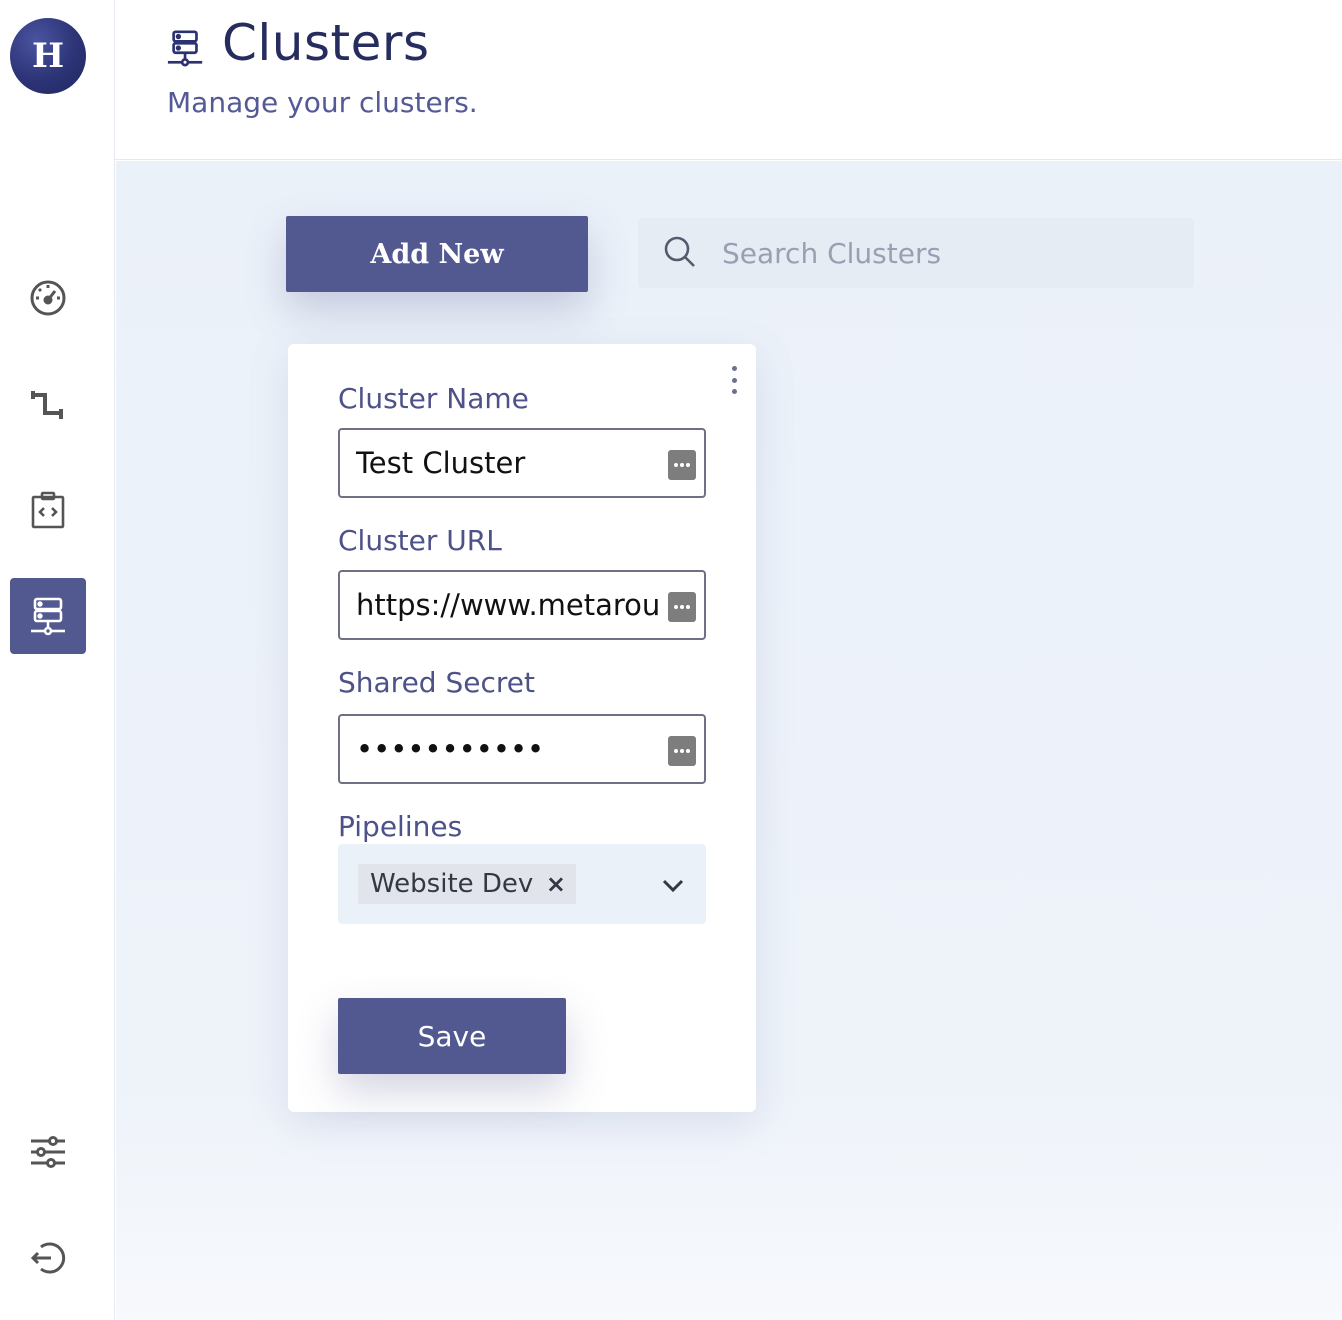 This screenshot has width=1342, height=1320. I want to click on cluster-url-field, so click(522, 605).